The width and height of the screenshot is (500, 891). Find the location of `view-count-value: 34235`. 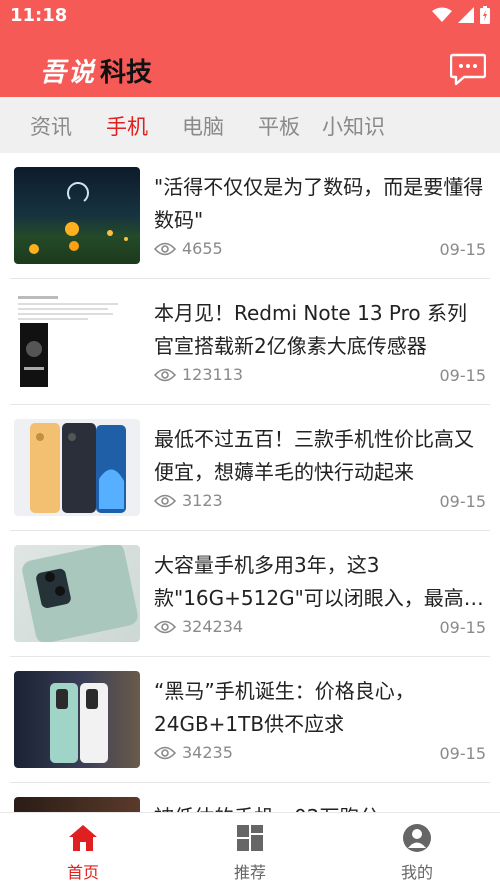

view-count-value: 34235 is located at coordinates (207, 752).